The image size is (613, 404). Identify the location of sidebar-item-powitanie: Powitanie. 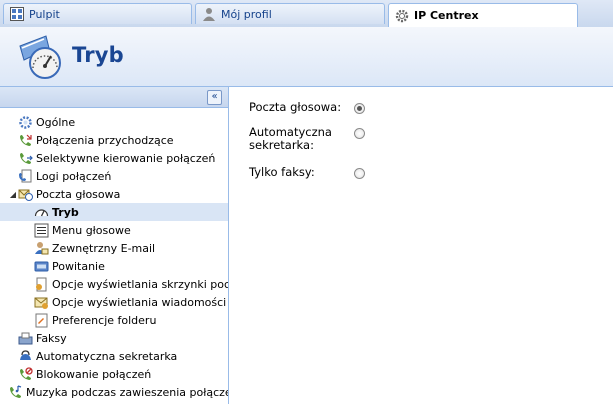
(114, 266).